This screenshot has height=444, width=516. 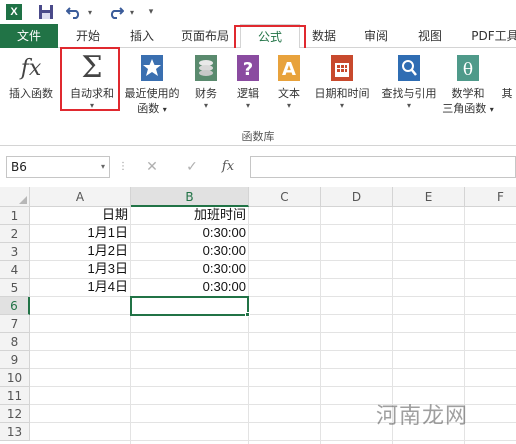 What do you see at coordinates (189, 251) in the screenshot?
I see `cell-b3: 0:30:00` at bounding box center [189, 251].